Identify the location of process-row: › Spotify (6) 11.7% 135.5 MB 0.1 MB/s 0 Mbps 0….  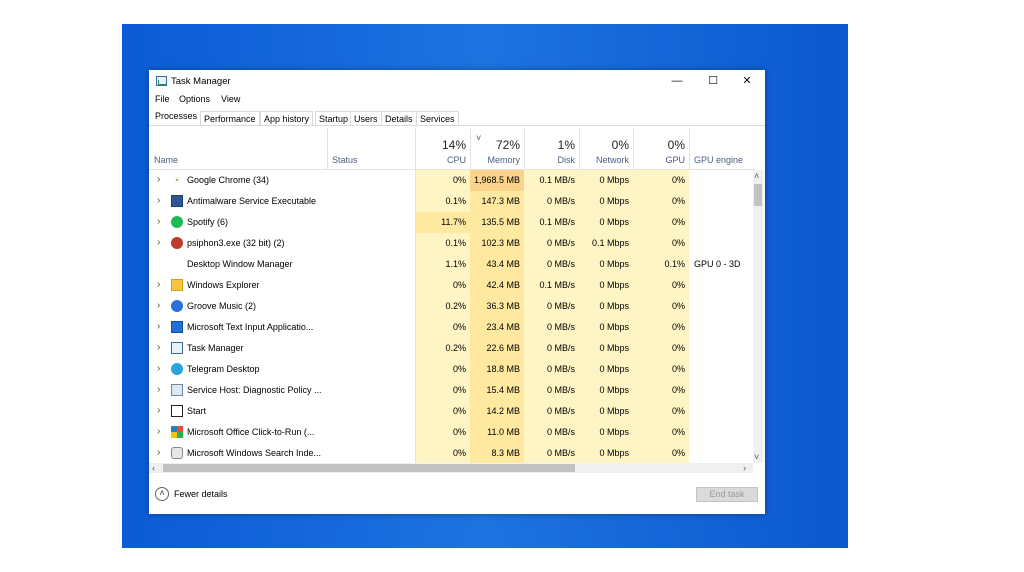
(452, 222).